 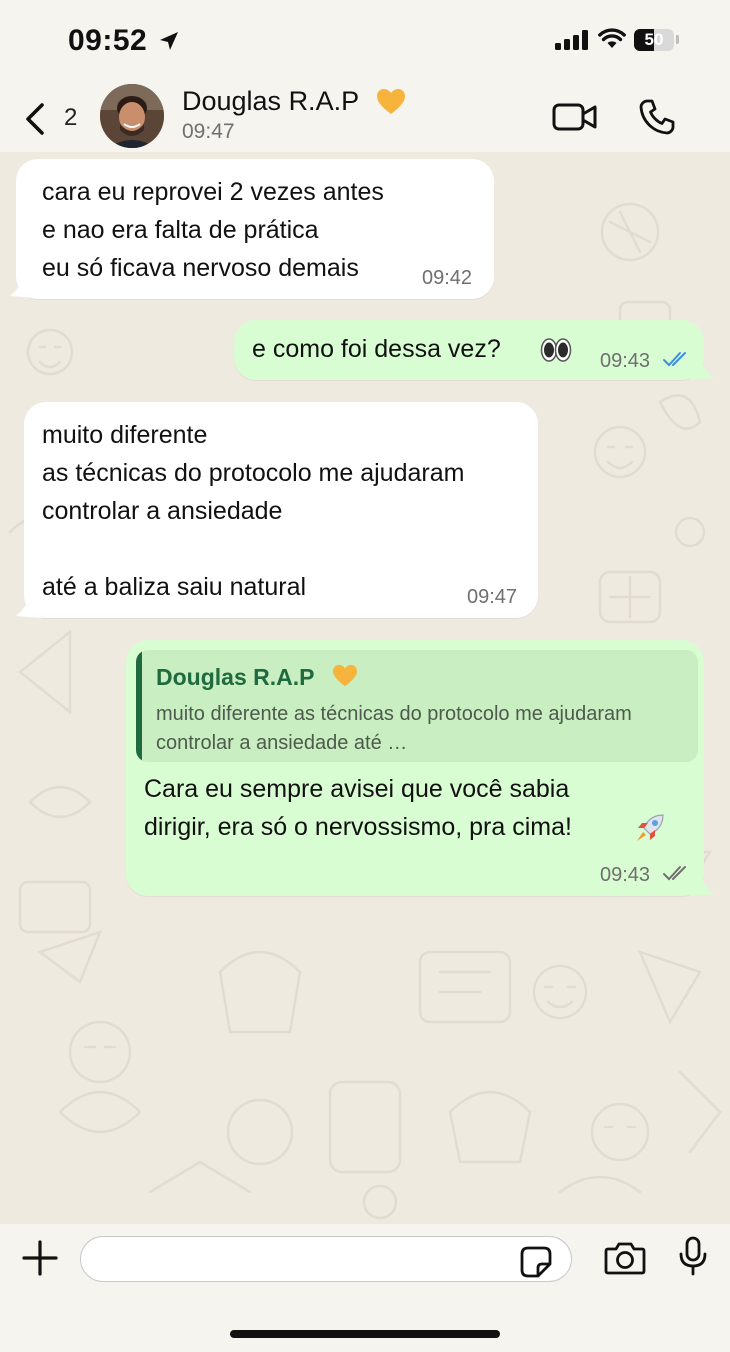 I want to click on home-indicator, so click(x=365, y=1334).